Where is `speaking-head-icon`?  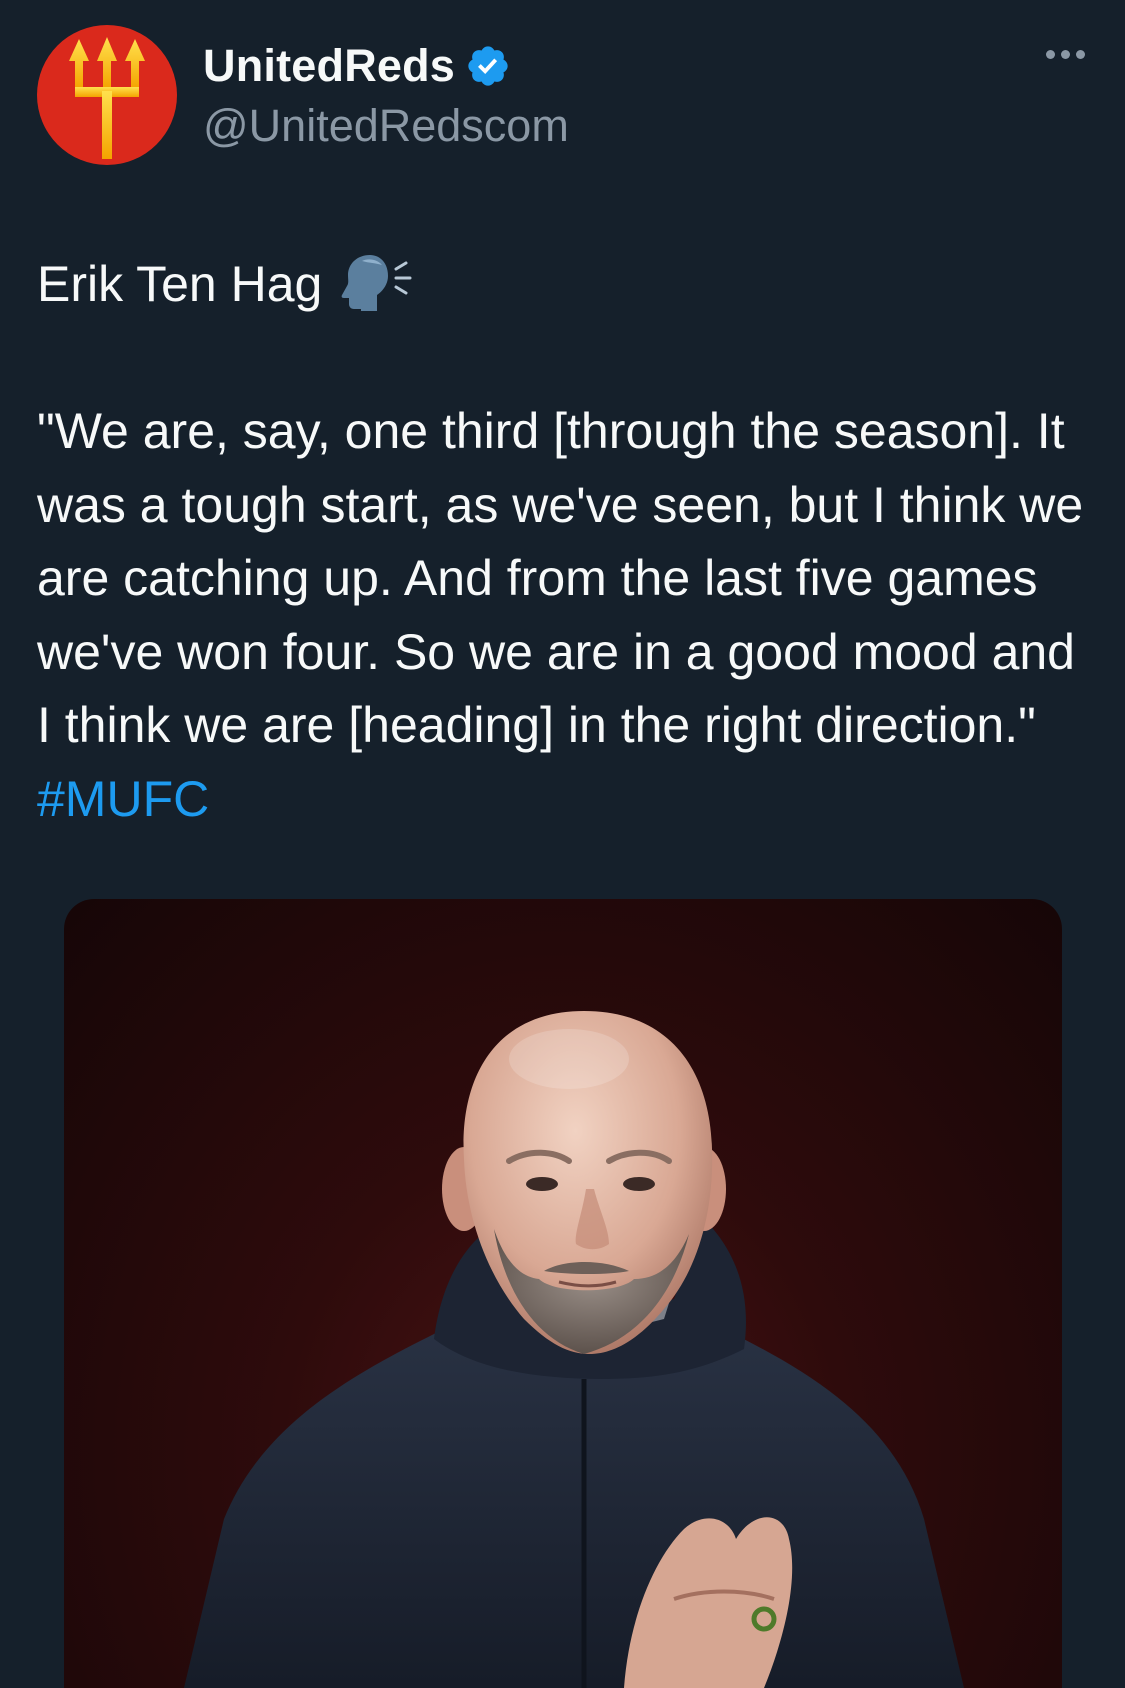 speaking-head-icon is located at coordinates (376, 283).